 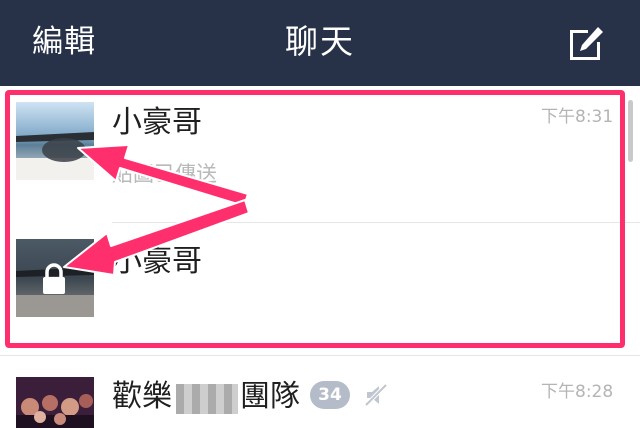 I want to click on page-title: 聊天, so click(x=320, y=41).